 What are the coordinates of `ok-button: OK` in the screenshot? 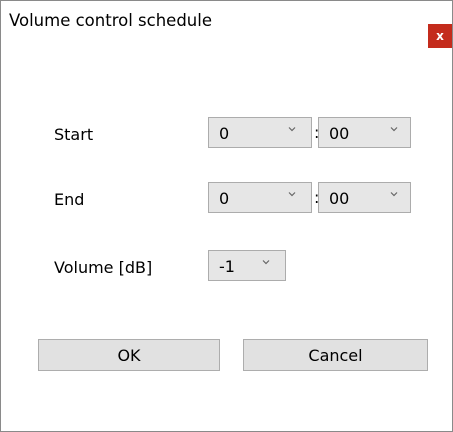 It's located at (129, 355).